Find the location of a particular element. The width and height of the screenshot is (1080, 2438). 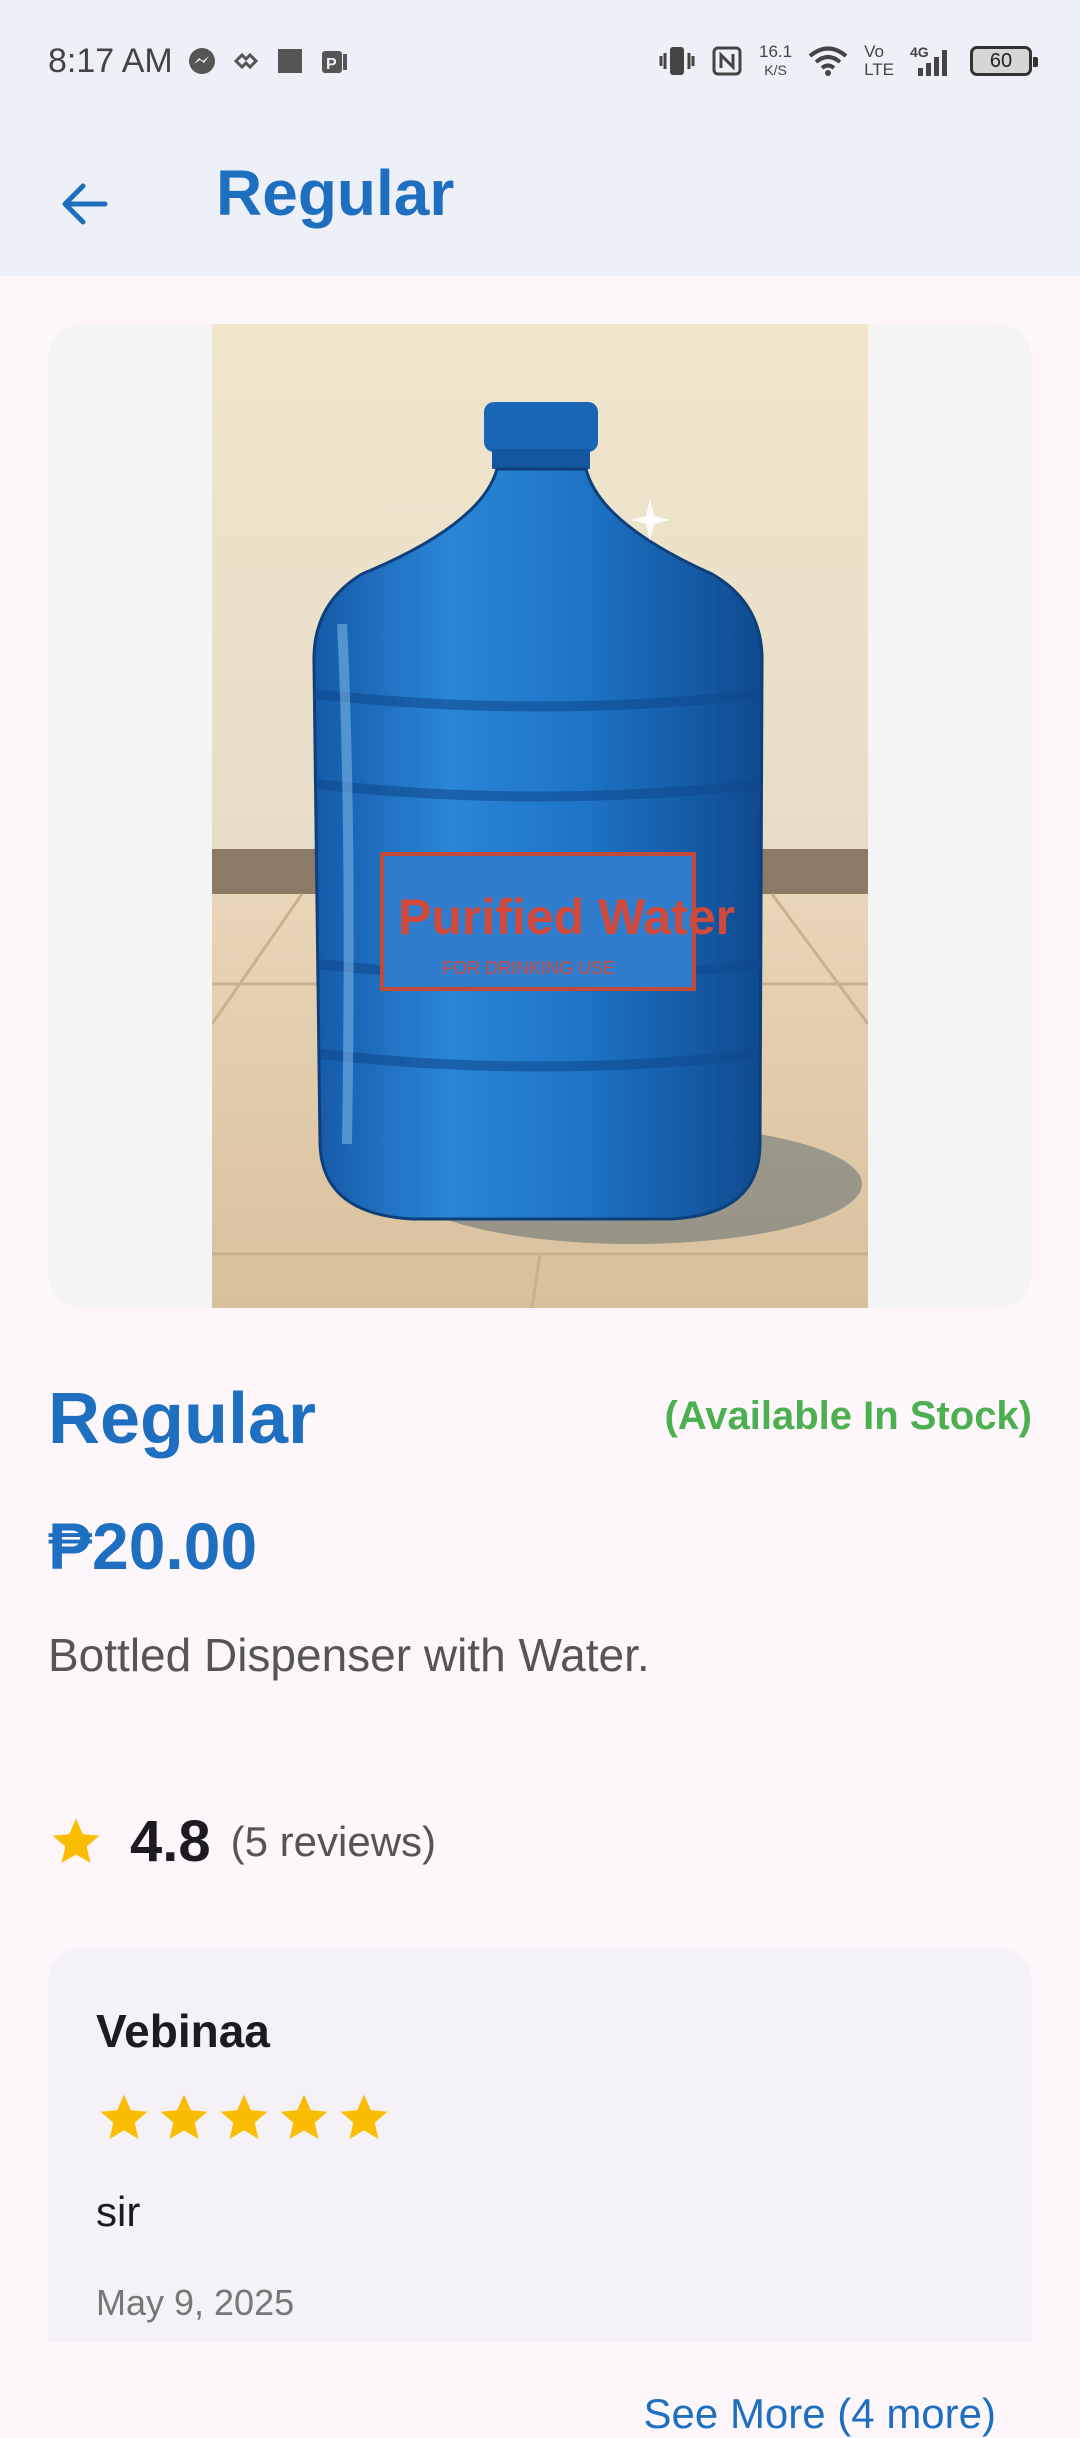

review-stars is located at coordinates (244, 2118).